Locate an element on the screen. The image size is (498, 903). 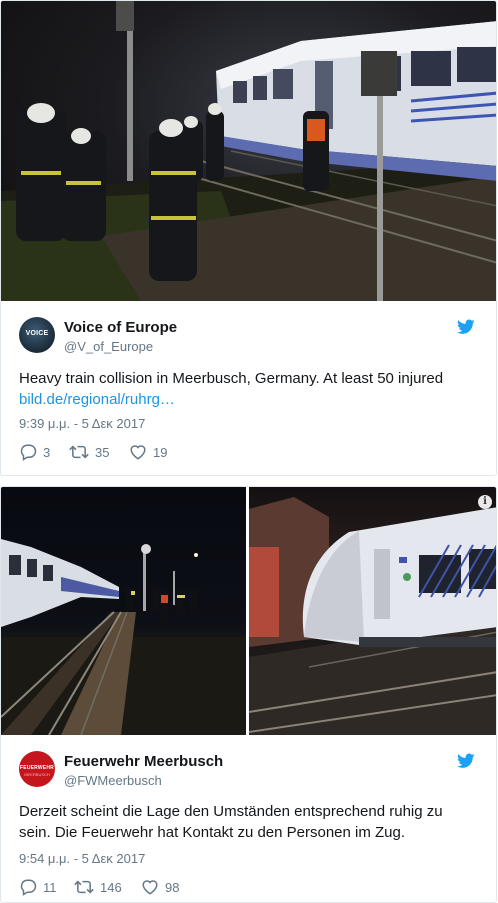
like-button: 19 is located at coordinates (148, 452).